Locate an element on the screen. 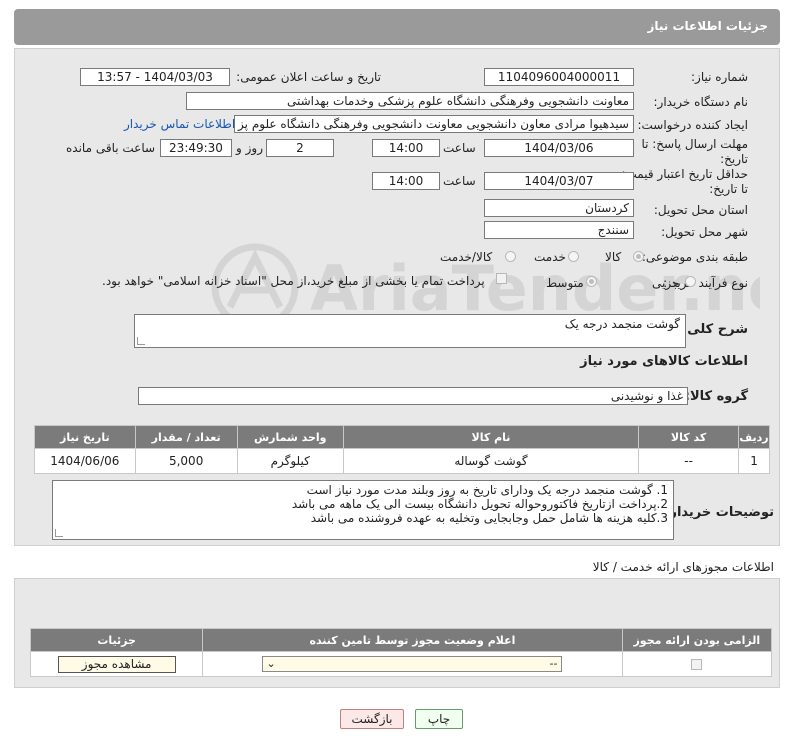 The height and width of the screenshot is (745, 788). city-field: سنندج is located at coordinates (559, 230).